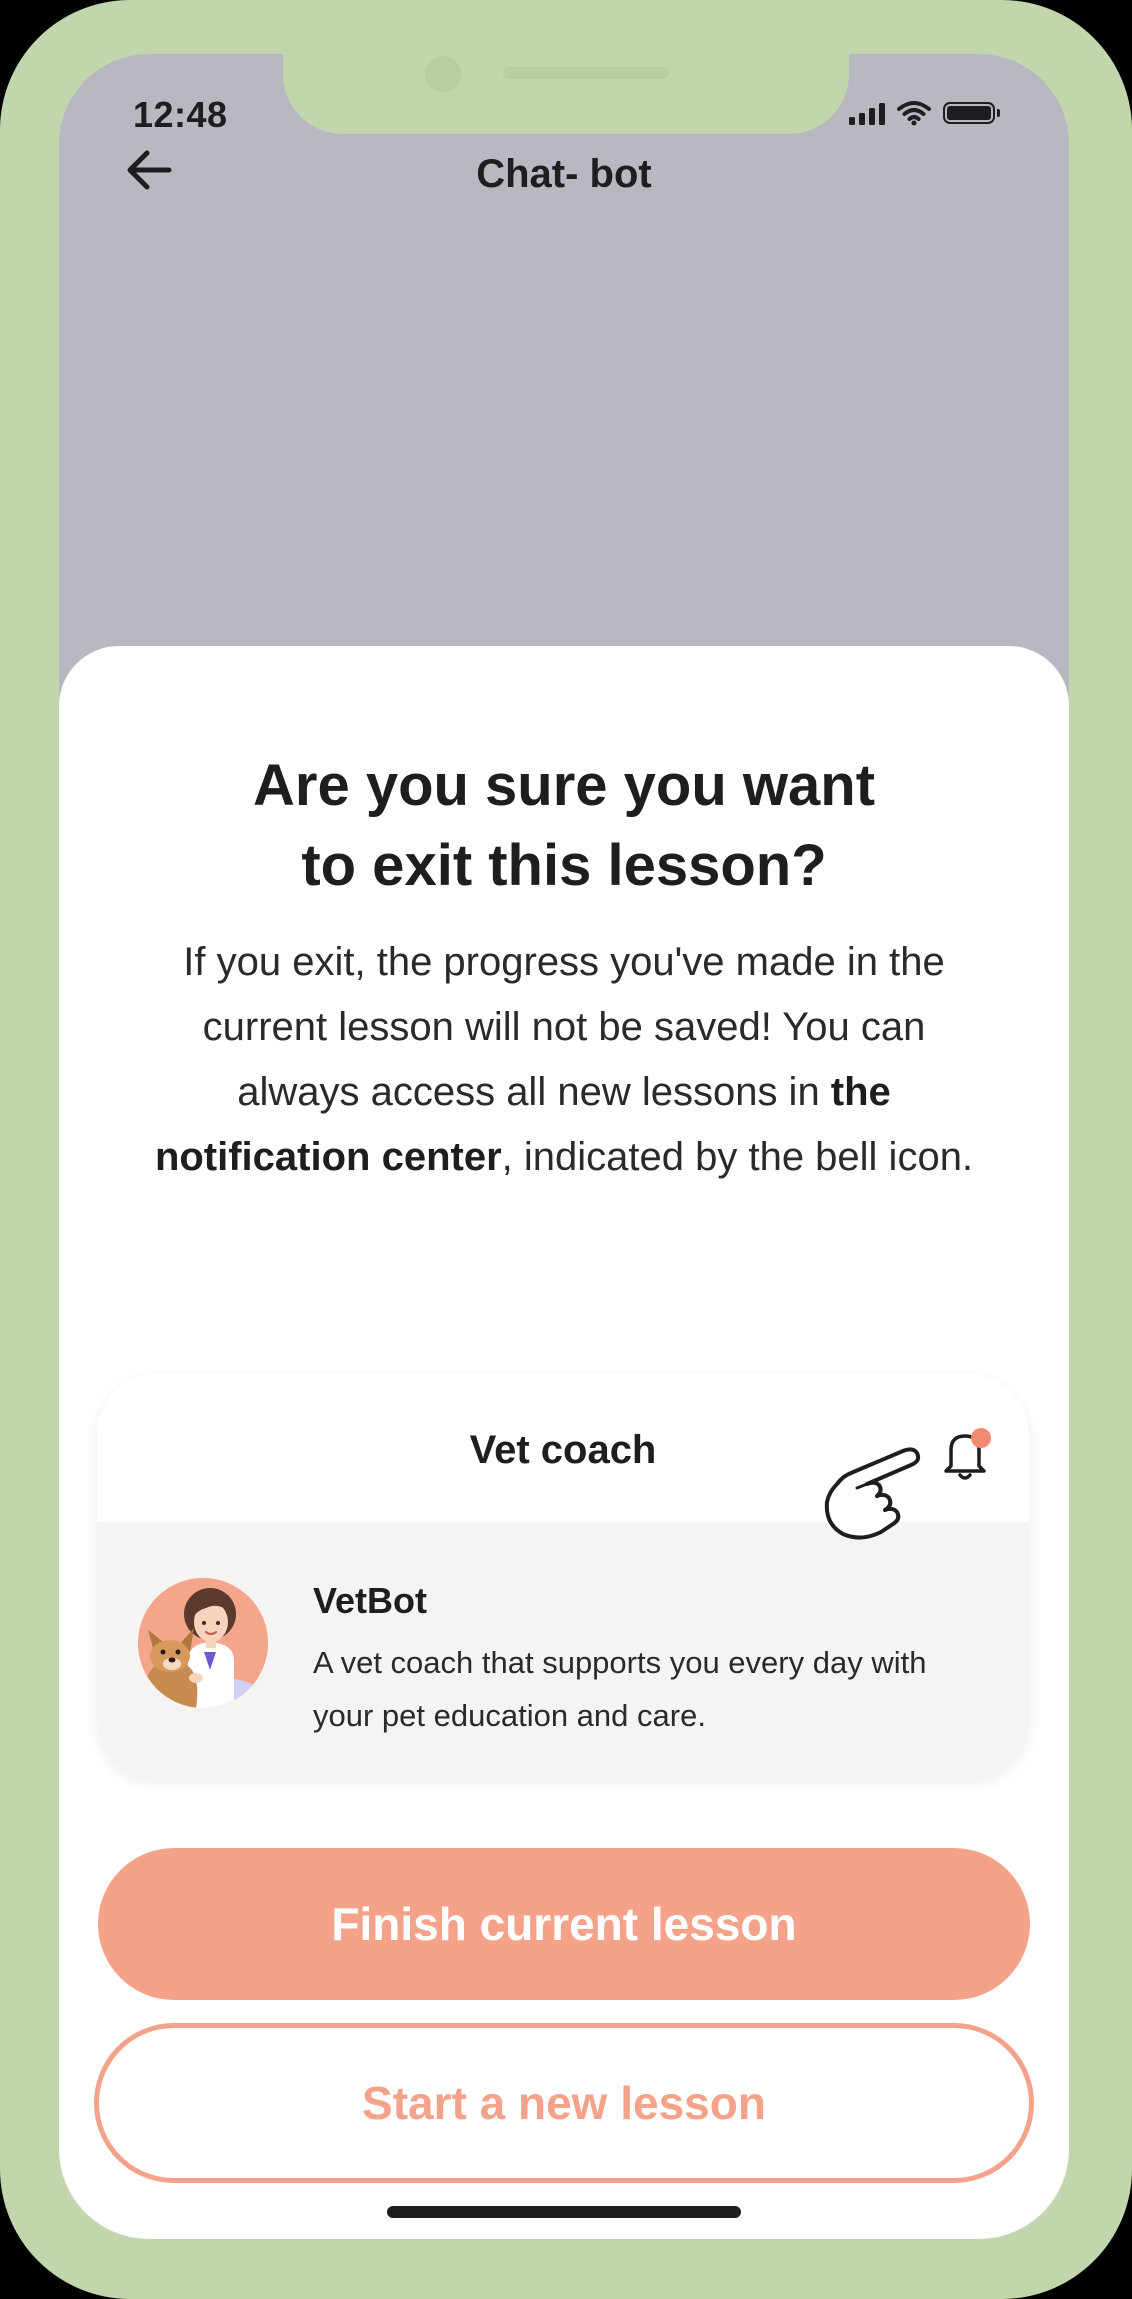 The height and width of the screenshot is (2299, 1132). What do you see at coordinates (586, 73) in the screenshot?
I see `speaker` at bounding box center [586, 73].